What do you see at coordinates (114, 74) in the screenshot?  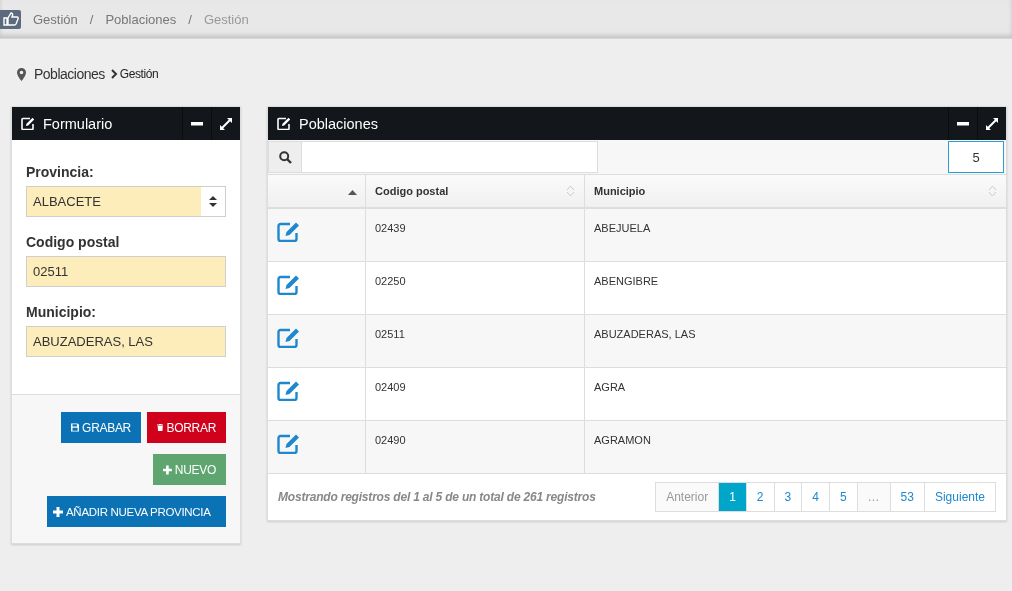 I see `chevron-right-icon` at bounding box center [114, 74].